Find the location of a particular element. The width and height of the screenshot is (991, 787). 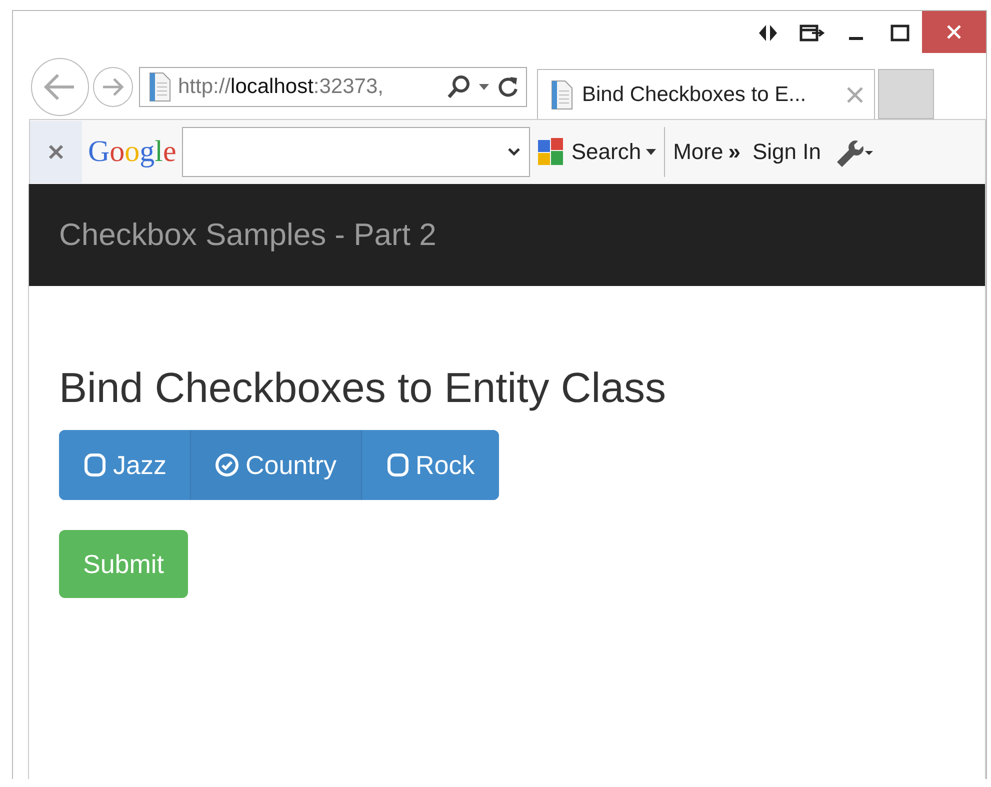

arrow-left-icon is located at coordinates (60, 87).